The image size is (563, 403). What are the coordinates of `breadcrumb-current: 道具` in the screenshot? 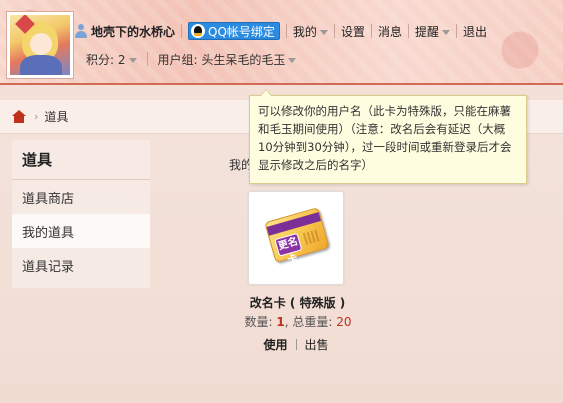 It's located at (56, 116).